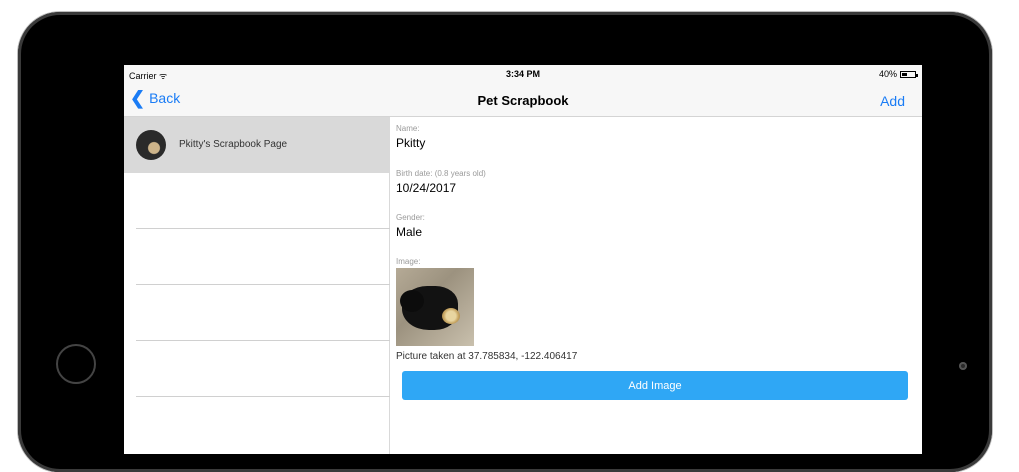 The height and width of the screenshot is (472, 1019). I want to click on status-time: 3:34 PM, so click(522, 74).